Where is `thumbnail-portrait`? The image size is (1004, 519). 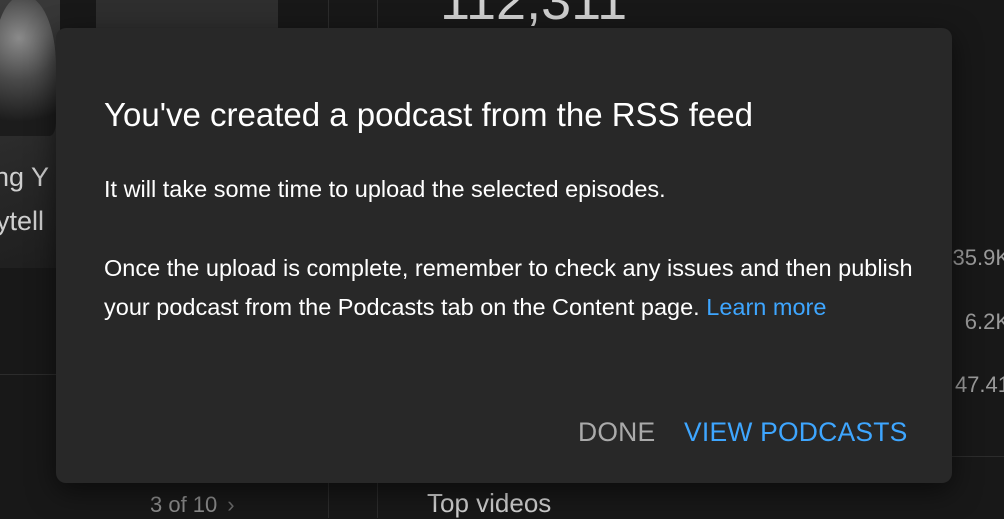
thumbnail-portrait is located at coordinates (28, 68).